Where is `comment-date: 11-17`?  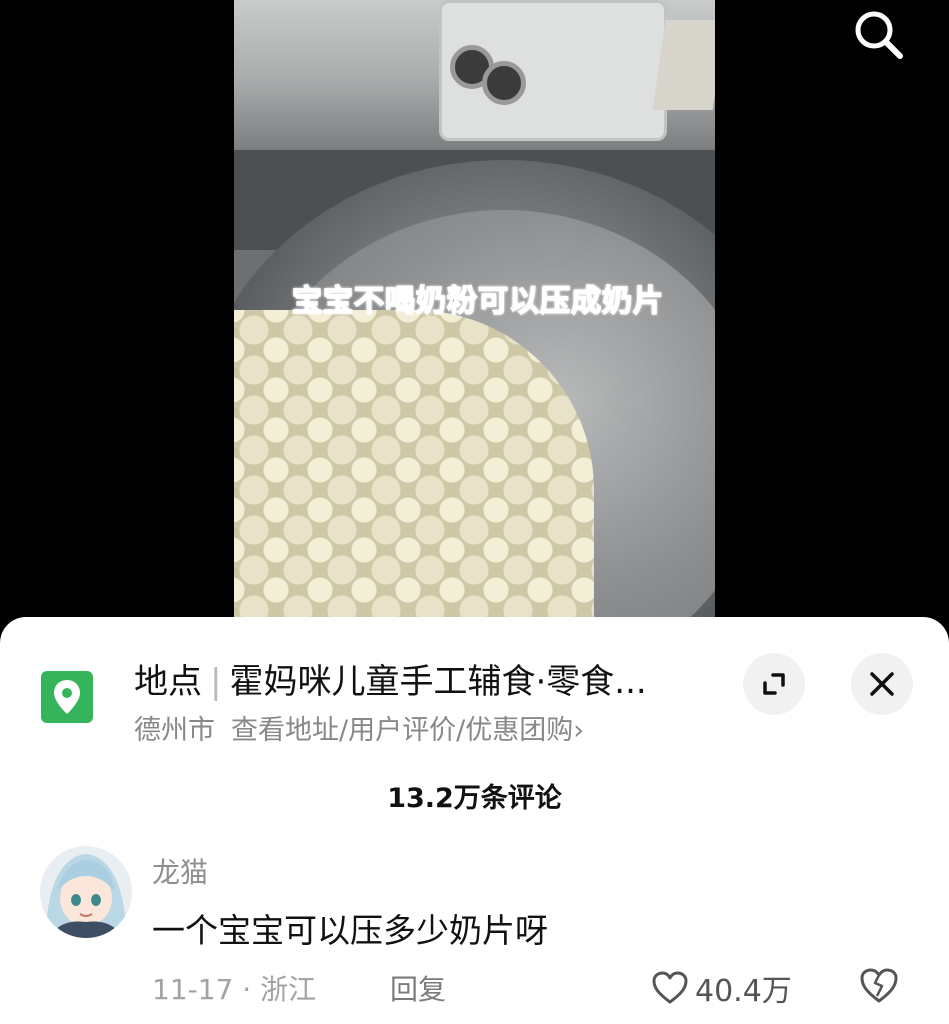
comment-date: 11-17 is located at coordinates (193, 989).